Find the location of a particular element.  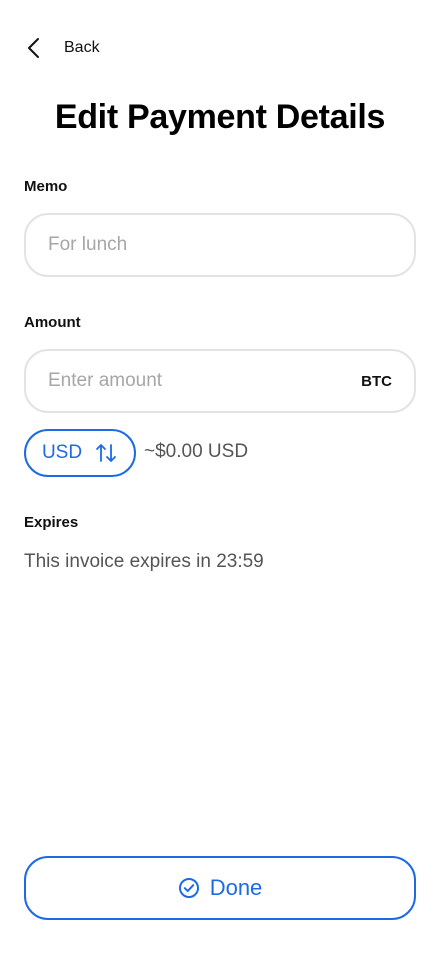

amount-label: Amount is located at coordinates (52, 322).